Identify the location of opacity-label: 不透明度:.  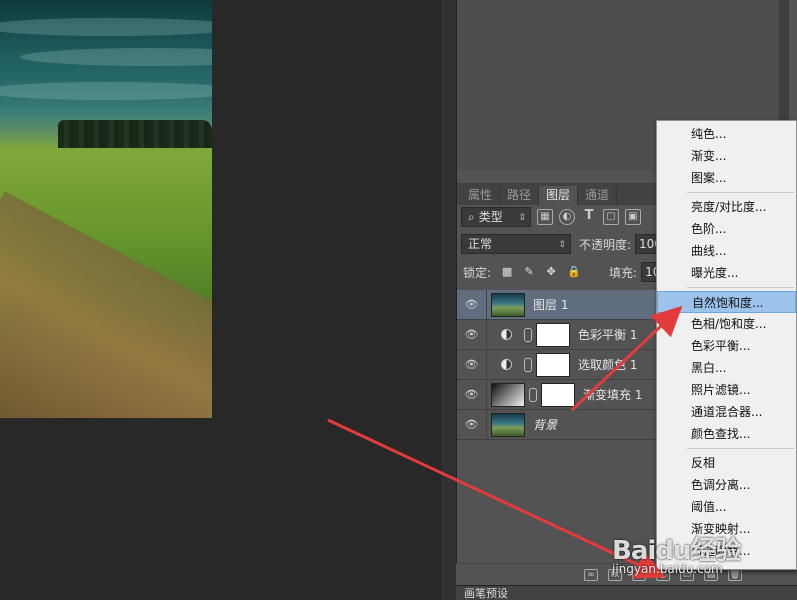
(605, 244).